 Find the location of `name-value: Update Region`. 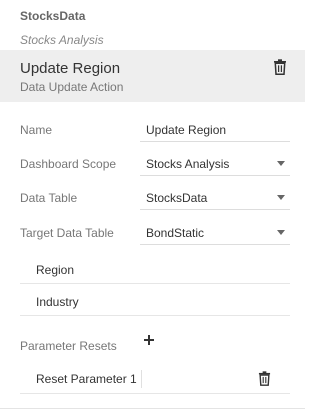

name-value: Update Region is located at coordinates (186, 130).